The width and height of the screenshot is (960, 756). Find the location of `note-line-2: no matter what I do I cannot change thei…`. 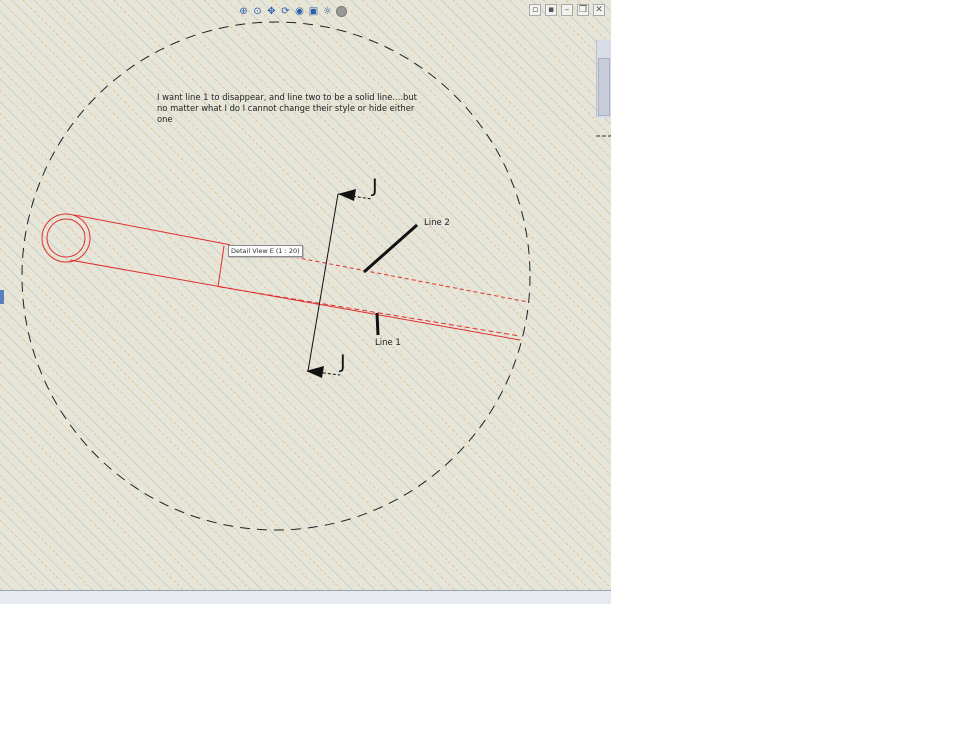

note-line-2: no matter what I do I cannot change thei… is located at coordinates (286, 108).